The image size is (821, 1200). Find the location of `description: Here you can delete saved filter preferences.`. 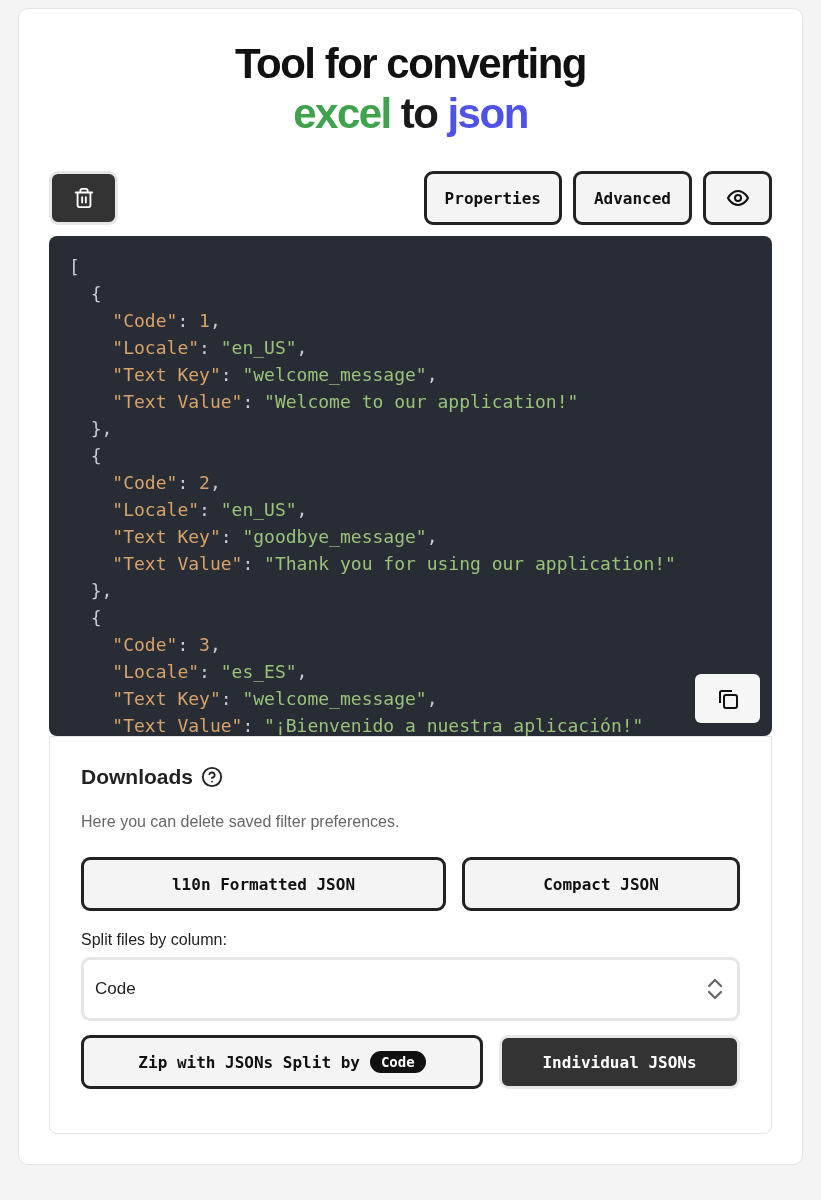

description: Here you can delete saved filter preferences. is located at coordinates (241, 822).